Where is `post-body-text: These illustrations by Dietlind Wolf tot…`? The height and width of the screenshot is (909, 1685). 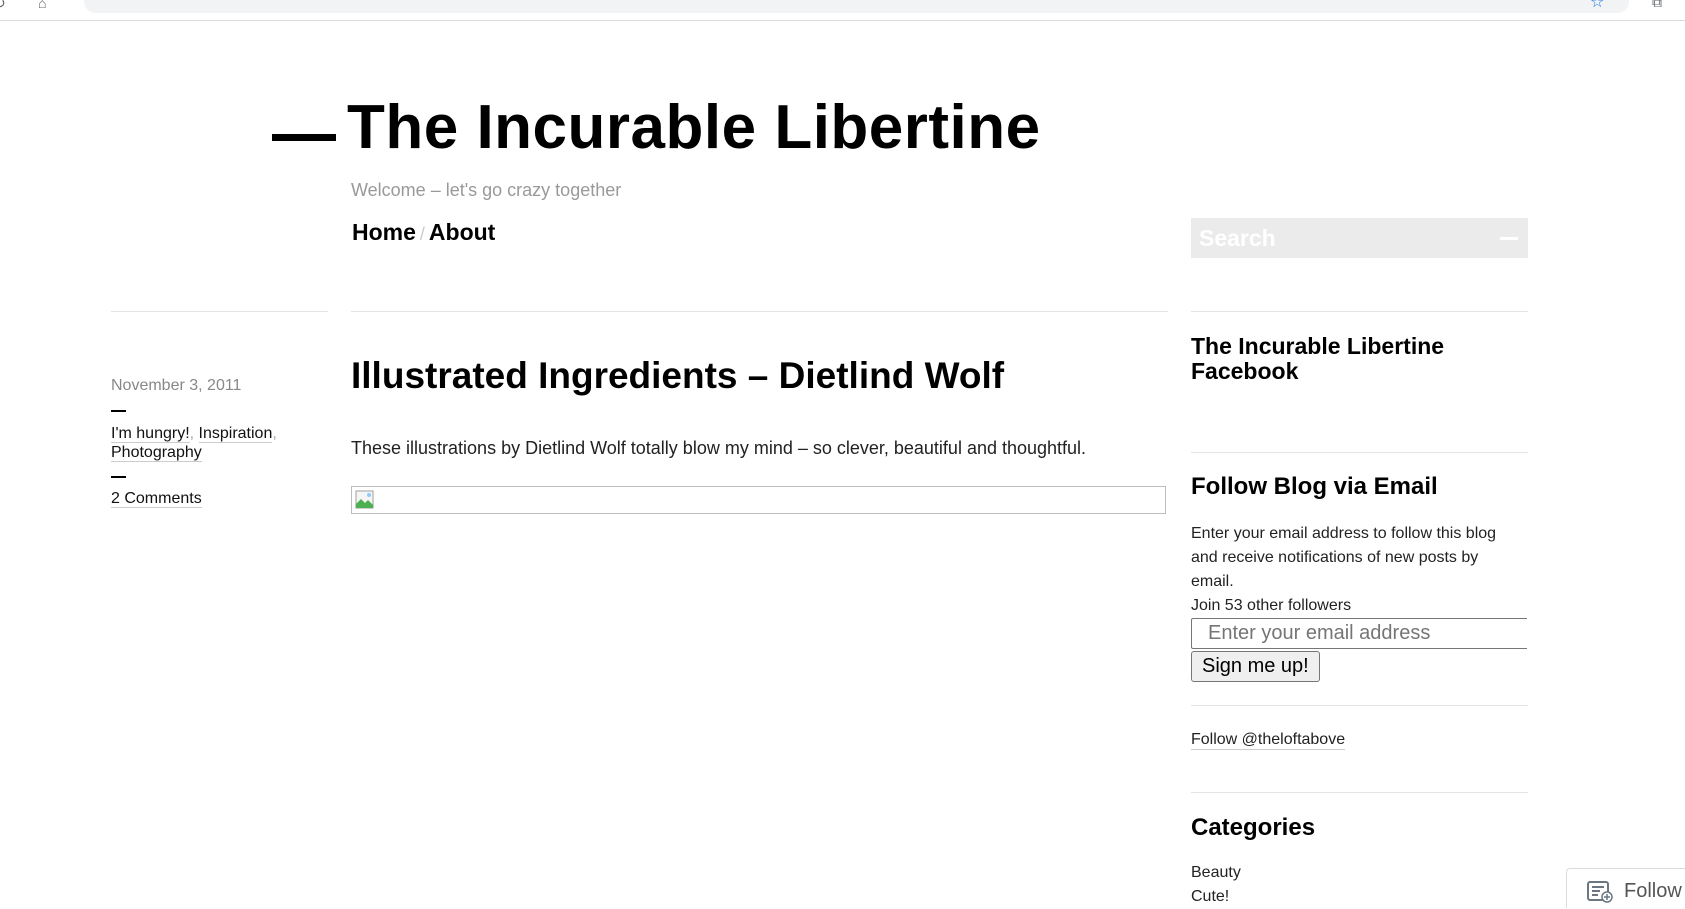 post-body-text: These illustrations by Dietlind Wolf tot… is located at coordinates (719, 448).